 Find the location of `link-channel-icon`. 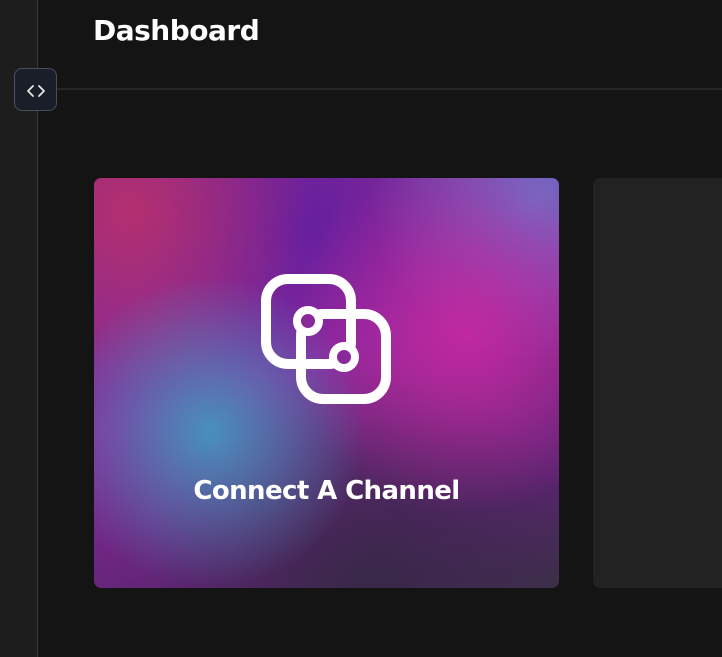

link-channel-icon is located at coordinates (326, 339).